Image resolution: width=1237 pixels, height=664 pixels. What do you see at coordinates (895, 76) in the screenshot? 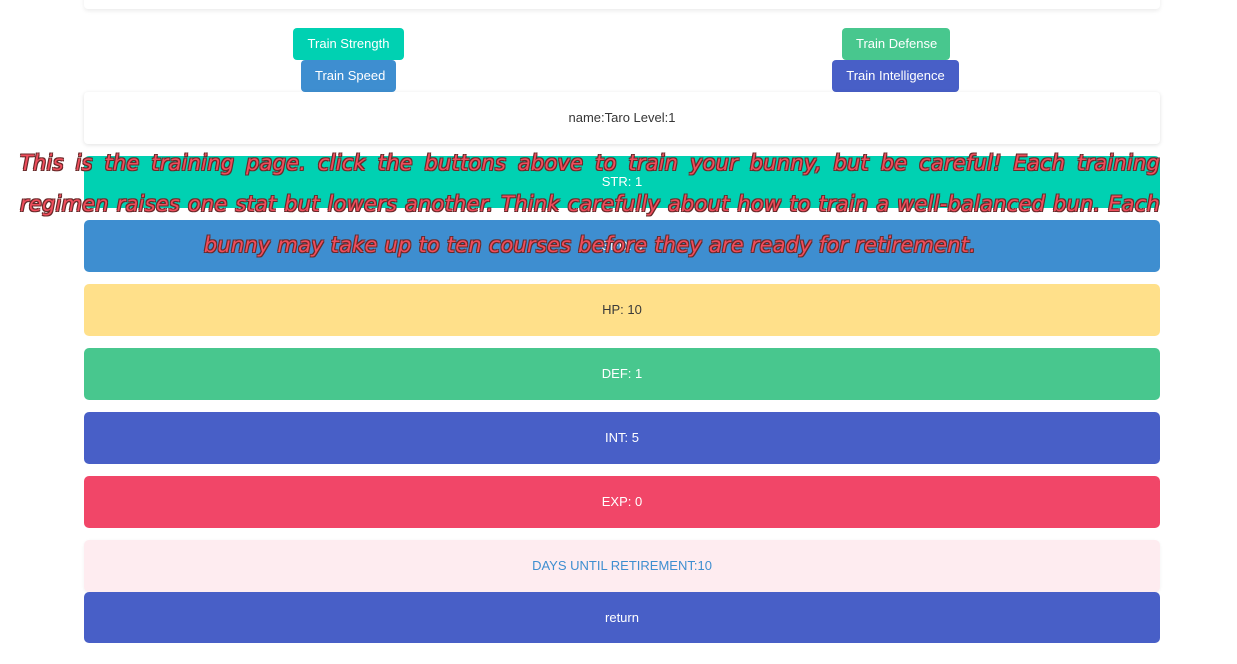
I see `train-intelligence-button: Train Intelligence` at bounding box center [895, 76].